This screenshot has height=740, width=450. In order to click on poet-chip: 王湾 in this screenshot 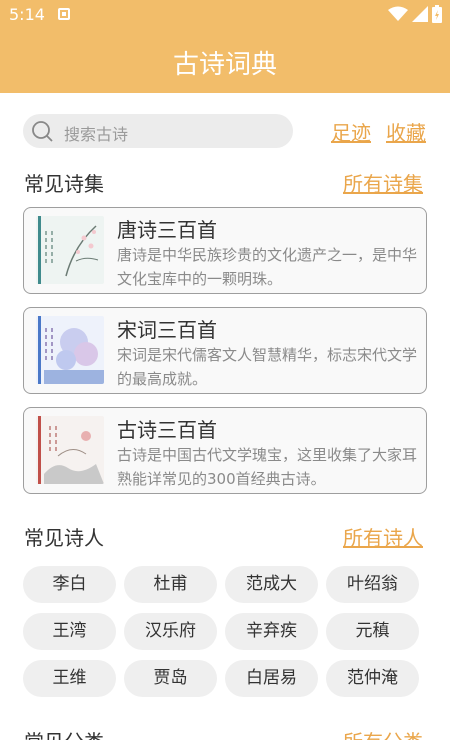, I will do `click(69, 631)`.